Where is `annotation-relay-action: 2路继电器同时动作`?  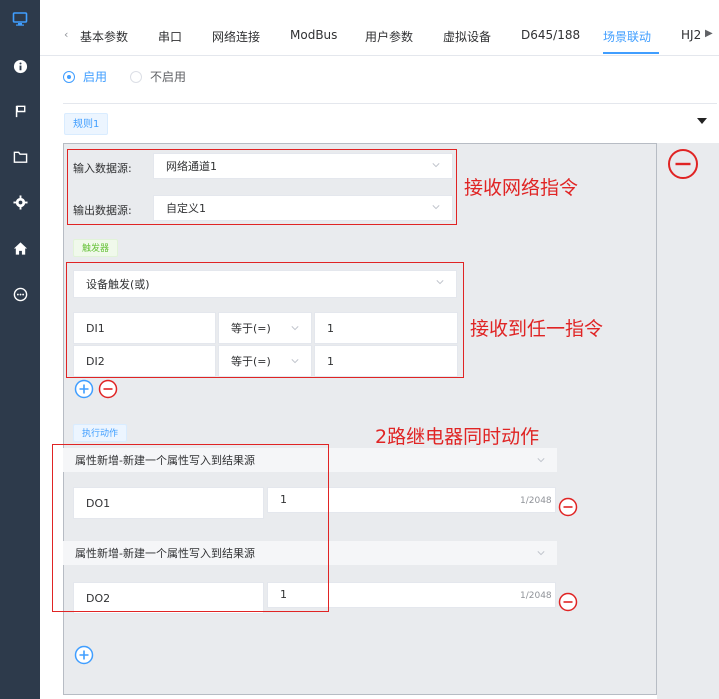 annotation-relay-action: 2路继电器同时动作 is located at coordinates (457, 437).